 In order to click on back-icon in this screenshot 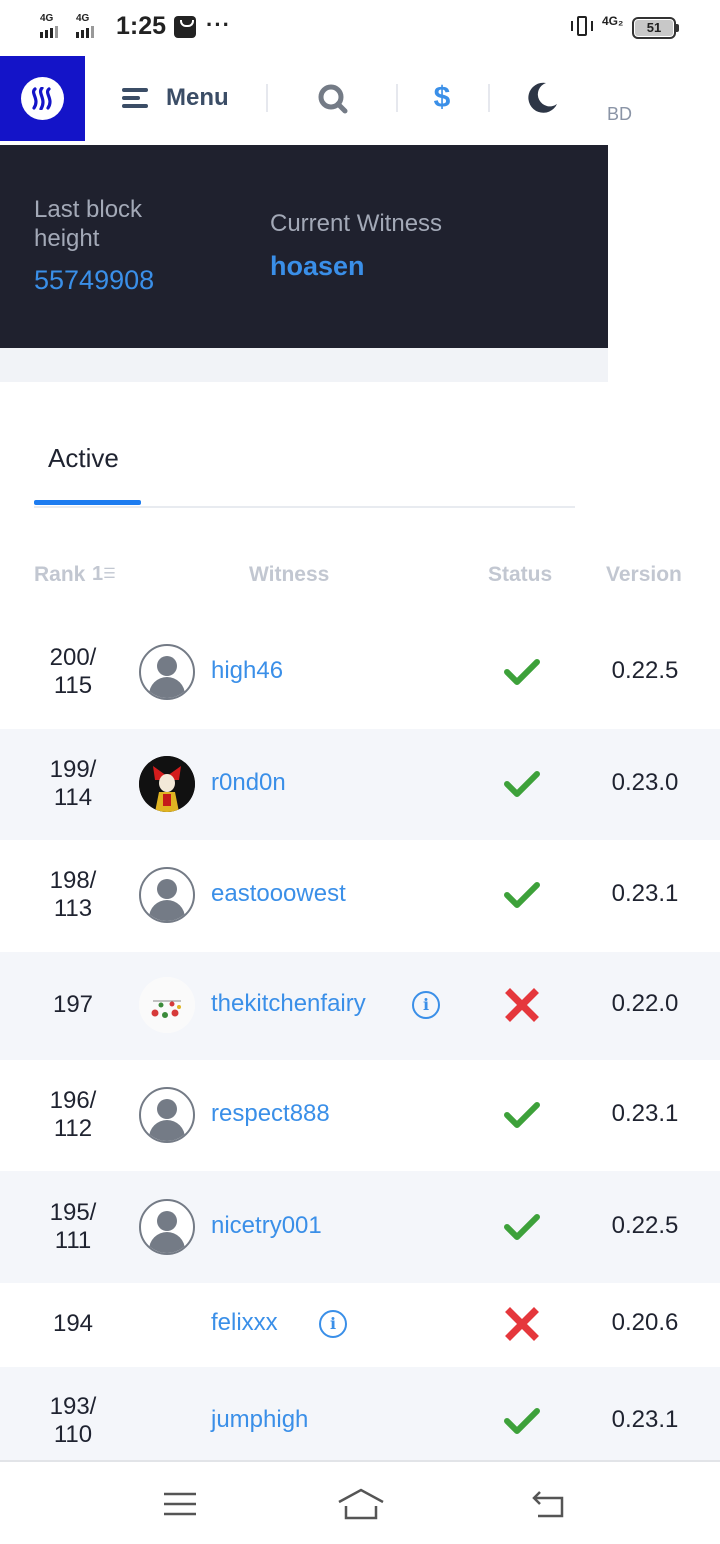, I will do `click(548, 1504)`.